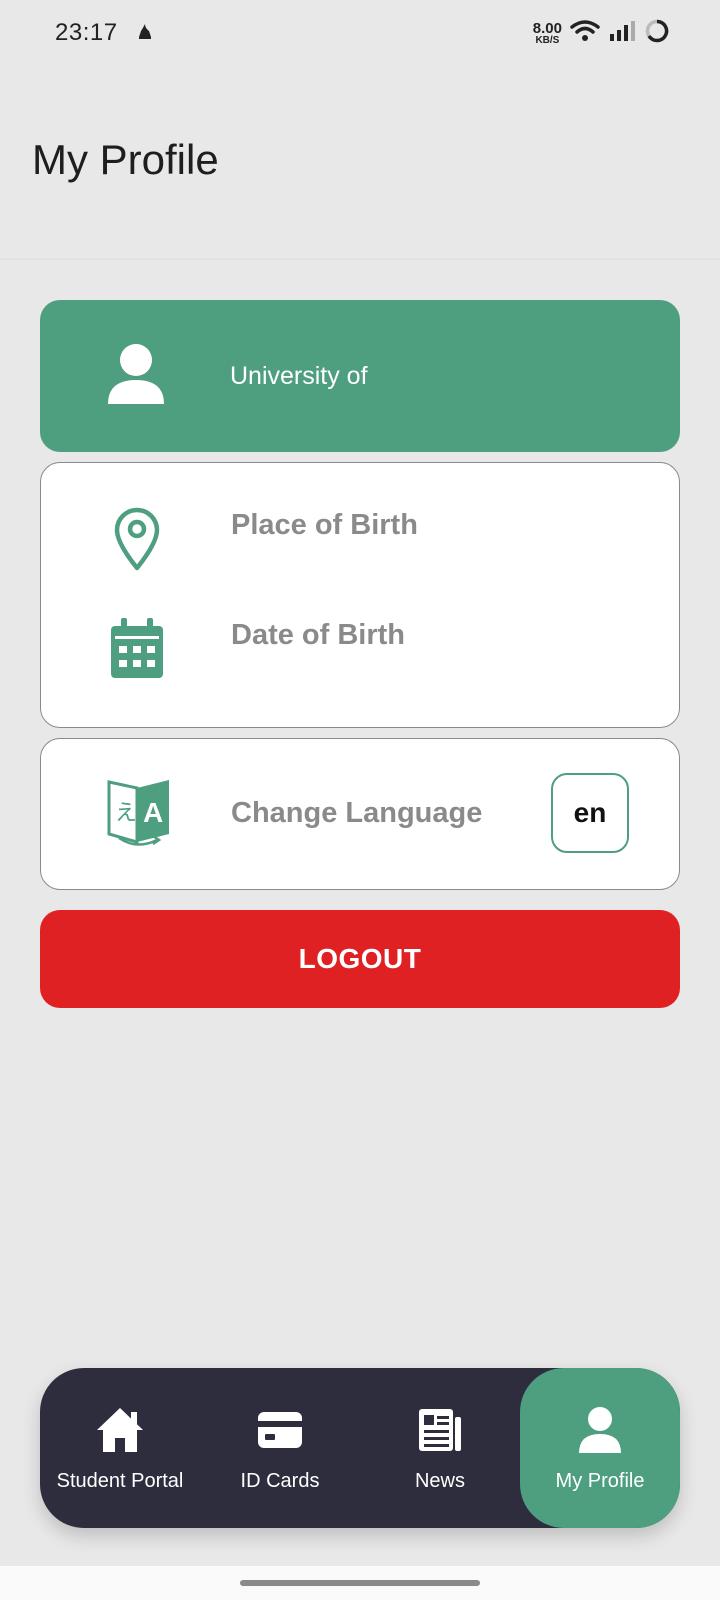 This screenshot has width=720, height=1600. I want to click on birth-details-card: Place of Birth Date of Birth, so click(360, 595).